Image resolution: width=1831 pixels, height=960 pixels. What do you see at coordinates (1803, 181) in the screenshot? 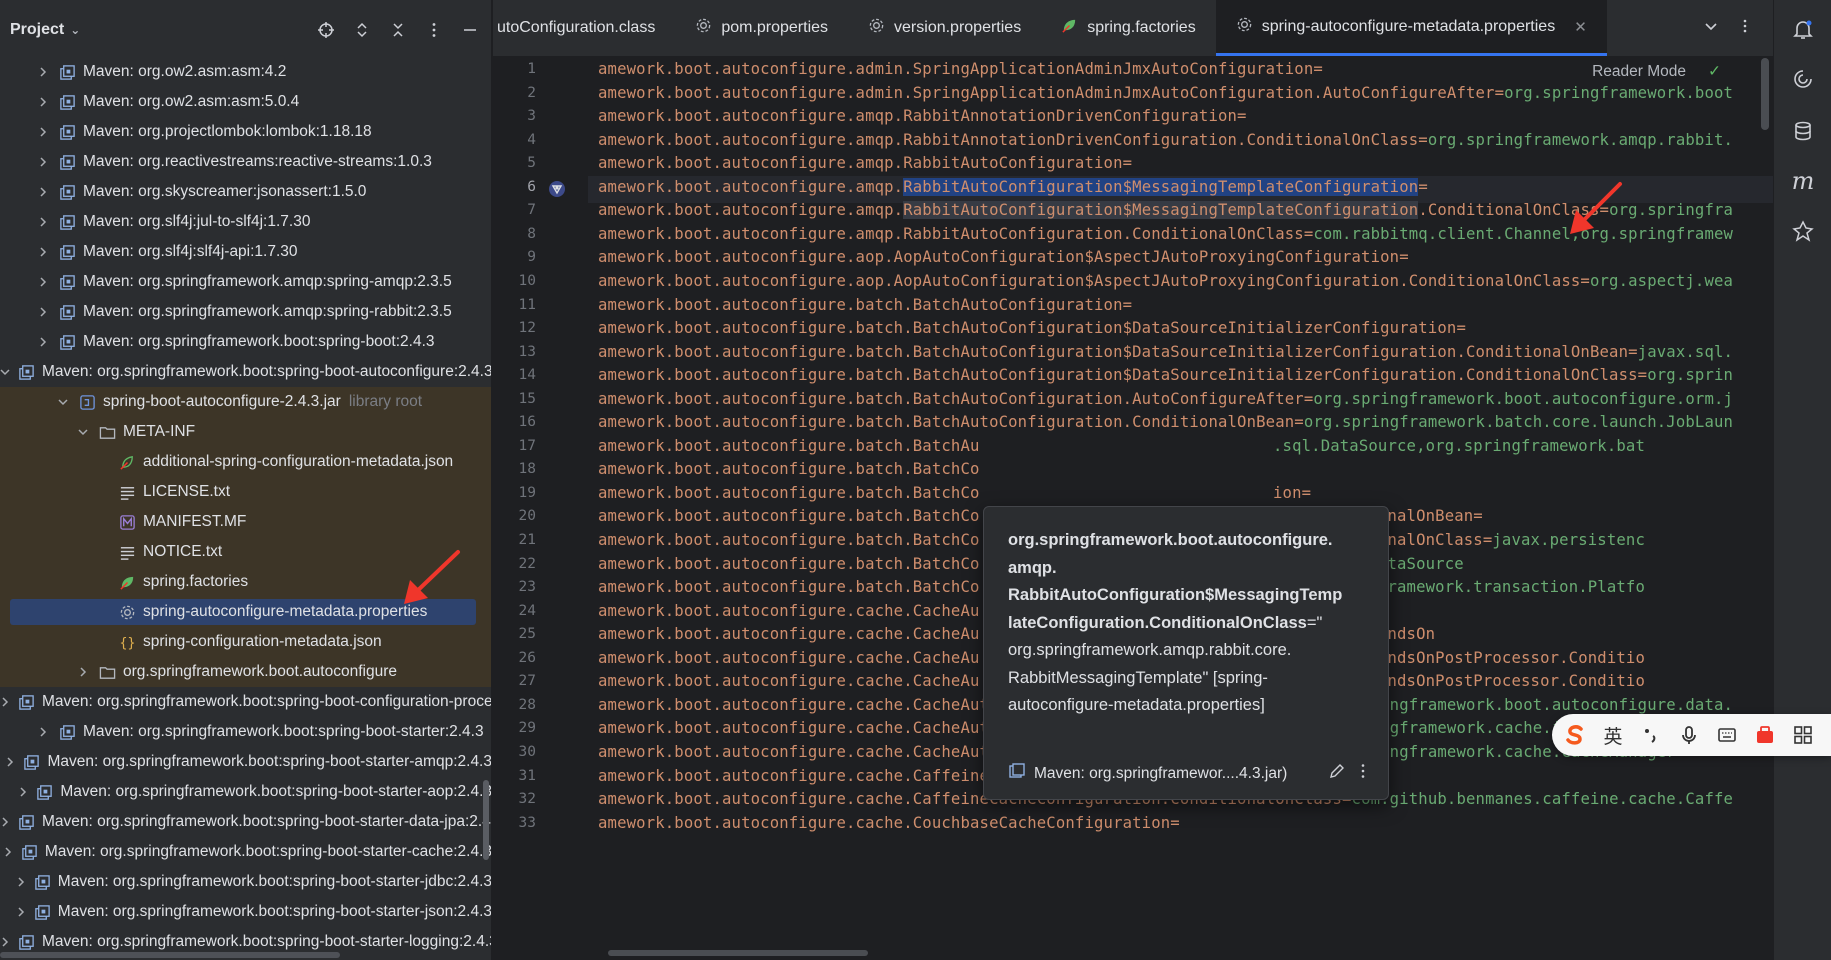
I see `maven-icon: m` at bounding box center [1803, 181].